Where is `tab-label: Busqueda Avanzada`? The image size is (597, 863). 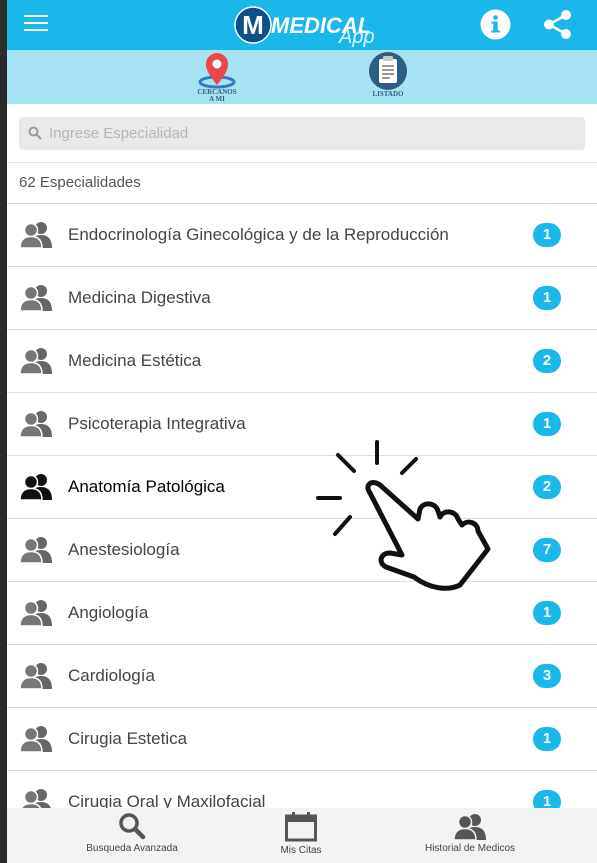
tab-label: Busqueda Avanzada is located at coordinates (132, 848).